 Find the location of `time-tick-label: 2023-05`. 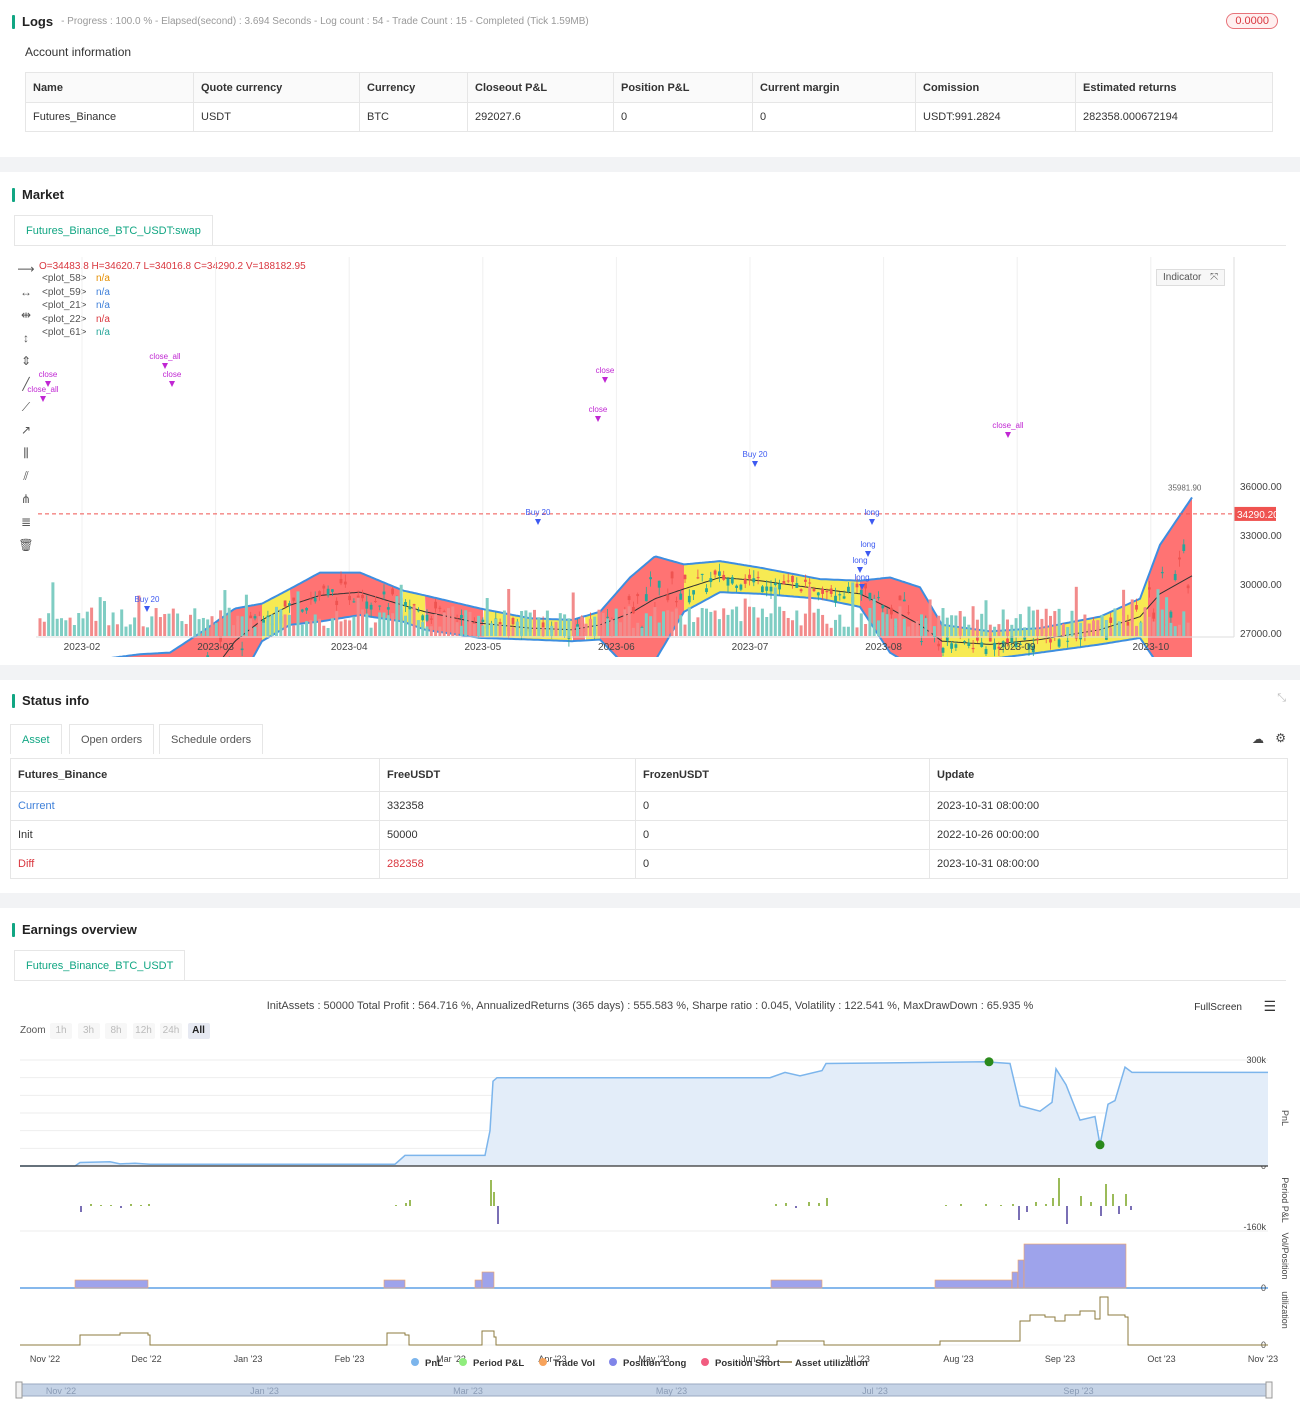

time-tick-label: 2023-05 is located at coordinates (482, 647).